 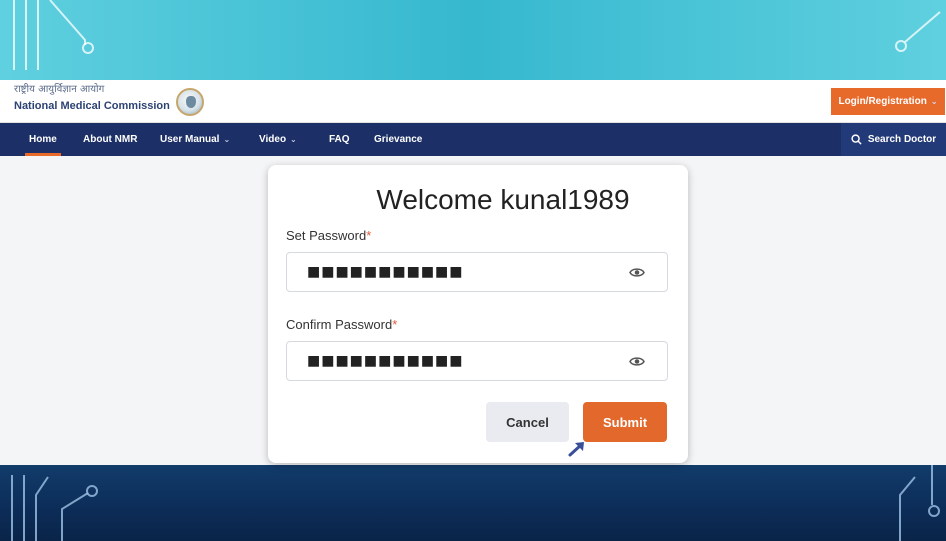 I want to click on confirm-password-masked-value: ■■■■■■■■■■■, so click(x=385, y=361).